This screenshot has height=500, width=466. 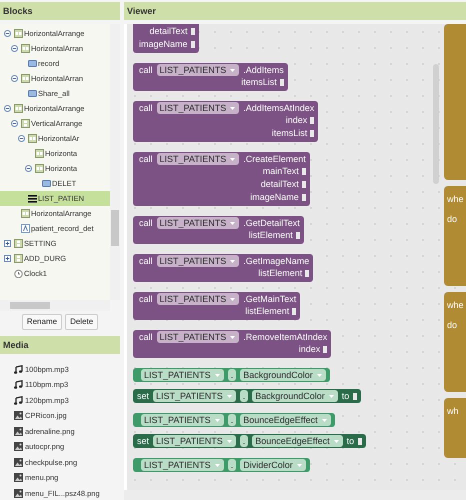 What do you see at coordinates (269, 299) in the screenshot?
I see `block-label: .GetMainText` at bounding box center [269, 299].